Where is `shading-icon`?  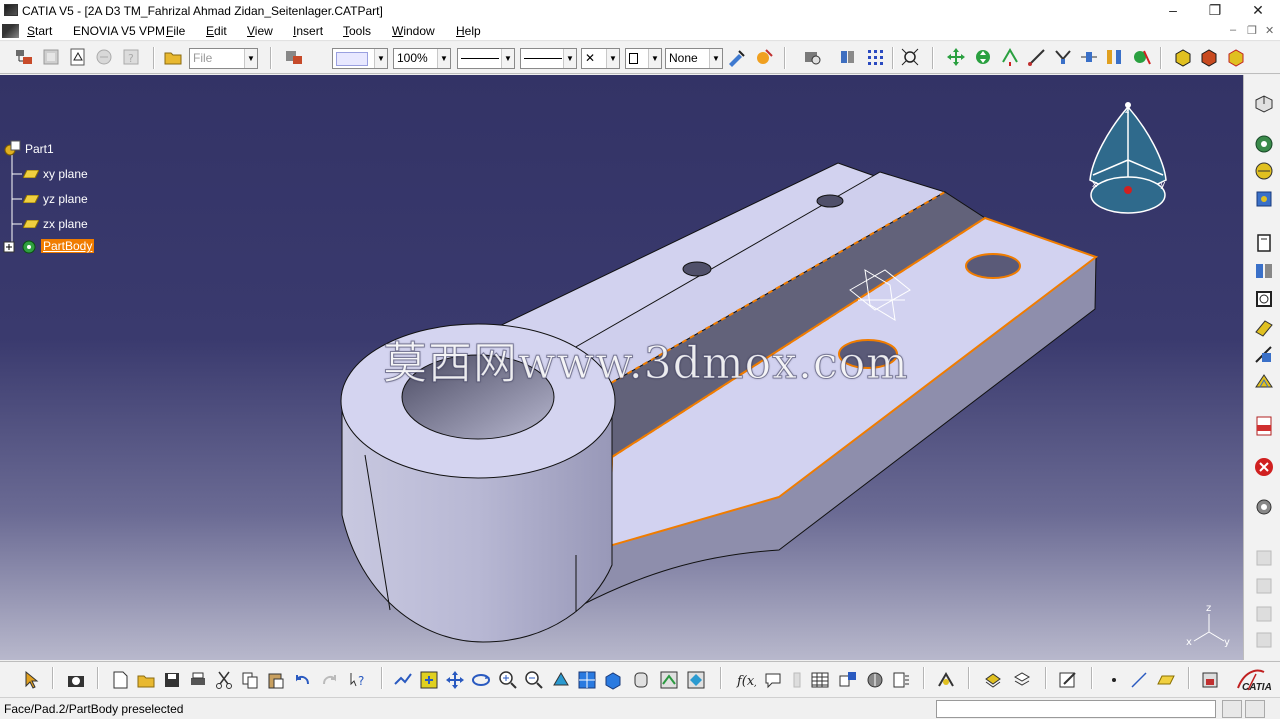
shading-icon is located at coordinates (1183, 57).